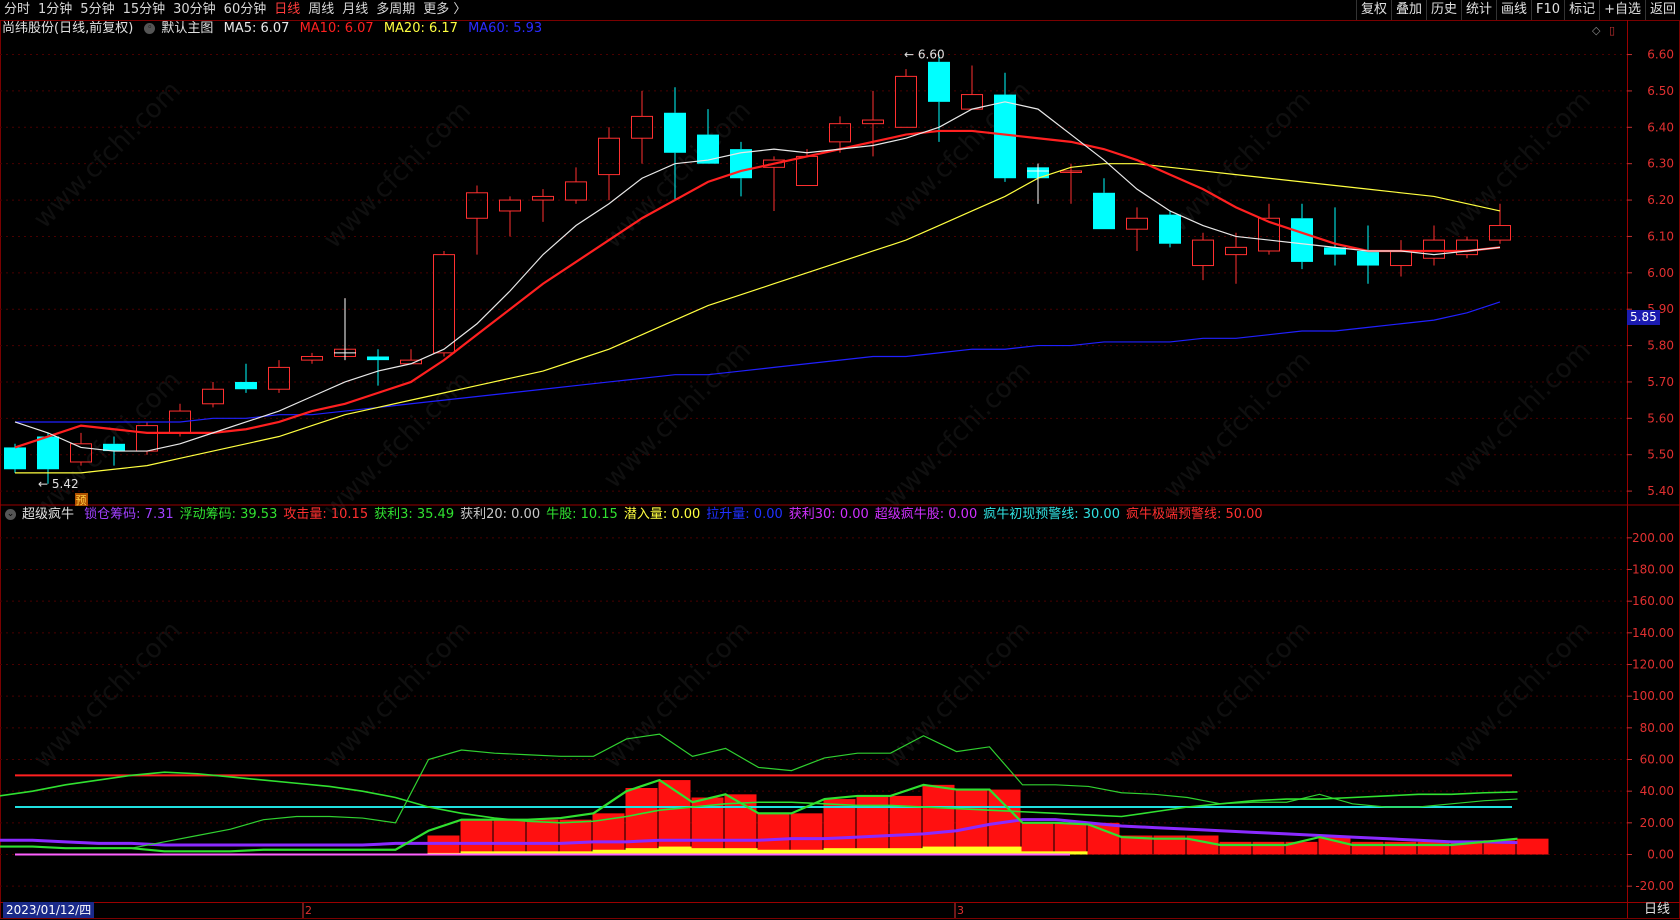  I want to click on price-tick-label: 6.60, so click(1660, 55).